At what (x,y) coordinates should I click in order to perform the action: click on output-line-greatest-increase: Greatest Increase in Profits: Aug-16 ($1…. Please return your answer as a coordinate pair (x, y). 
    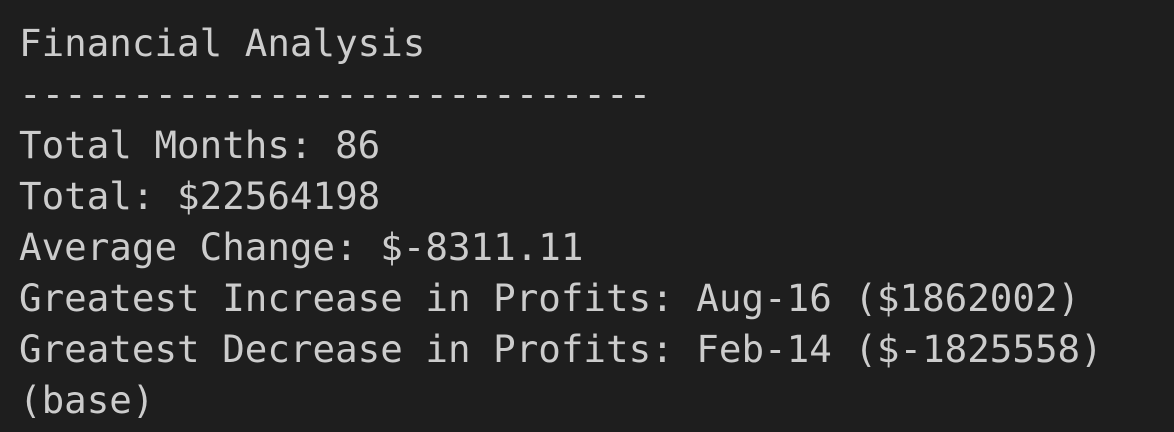
    Looking at the image, I should click on (550, 298).